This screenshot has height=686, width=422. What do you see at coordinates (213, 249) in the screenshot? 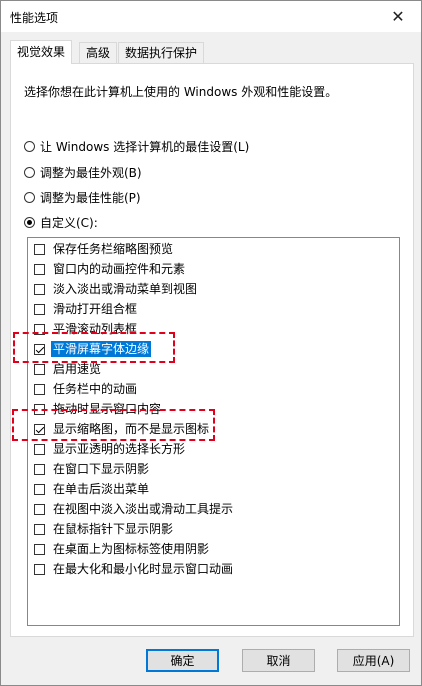
I see `list-item: 保存任务栏缩略图预览` at bounding box center [213, 249].